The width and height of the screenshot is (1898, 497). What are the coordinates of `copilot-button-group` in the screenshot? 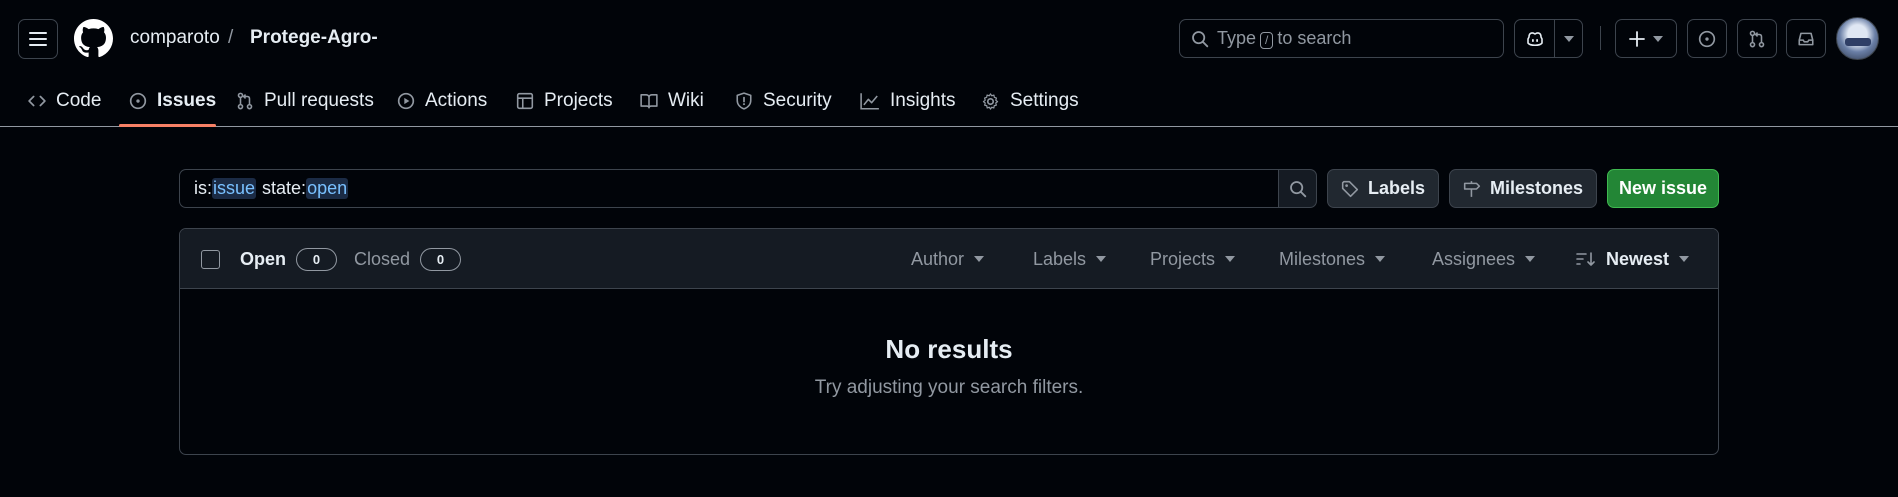 It's located at (1548, 38).